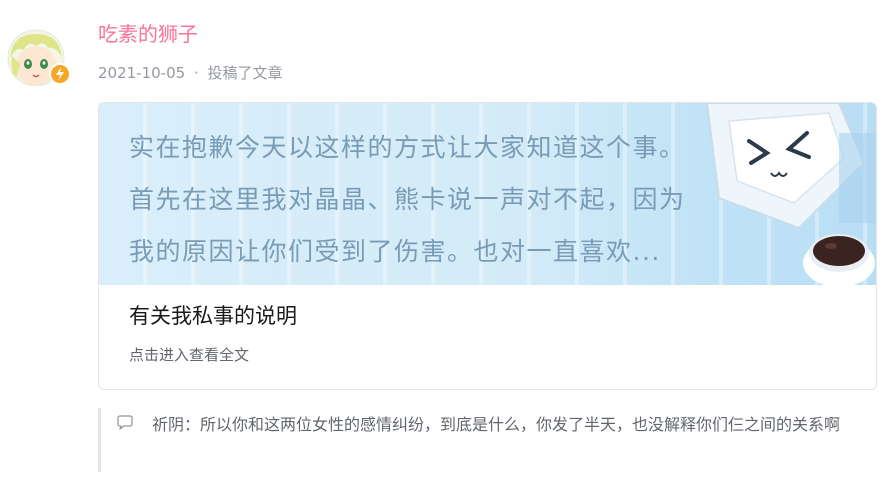 This screenshot has width=883, height=487. I want to click on banner-line: 首先在这里我对晶晶、熊卡说一声对不起，因为, so click(407, 199).